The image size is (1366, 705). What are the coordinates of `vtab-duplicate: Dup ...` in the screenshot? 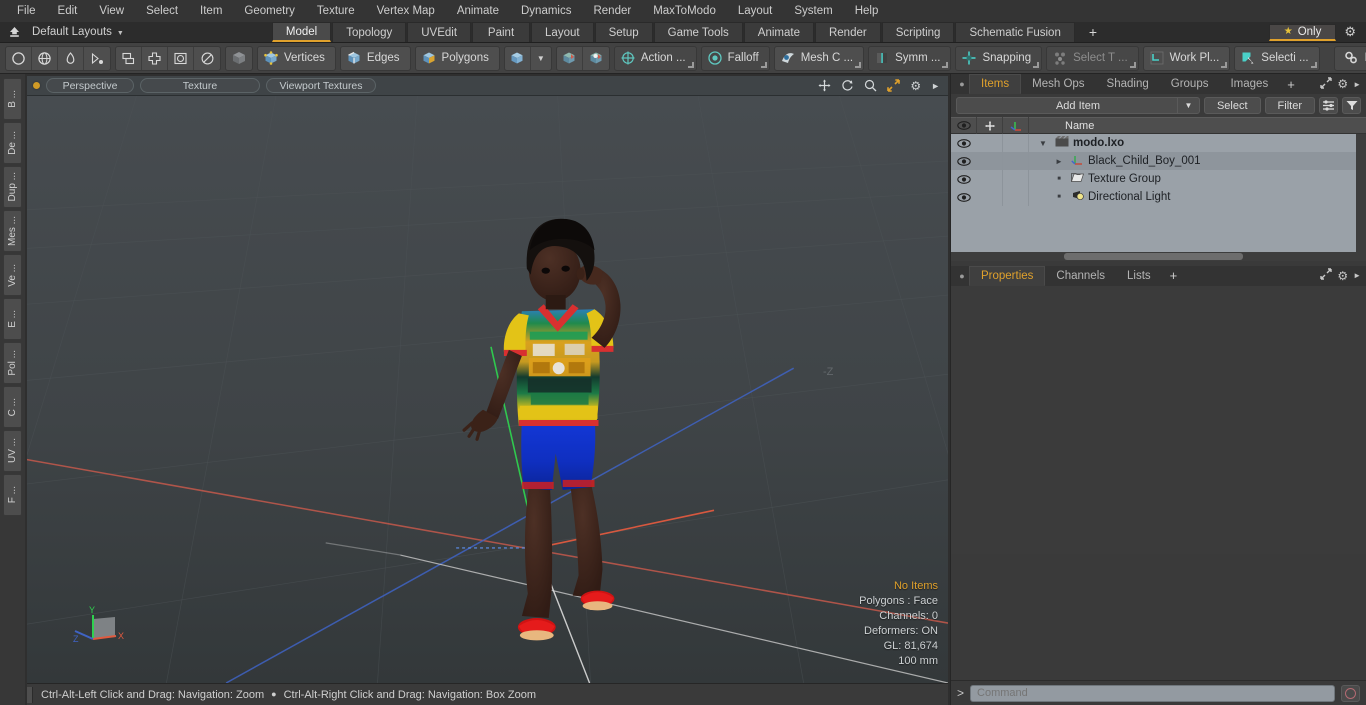 It's located at (12, 187).